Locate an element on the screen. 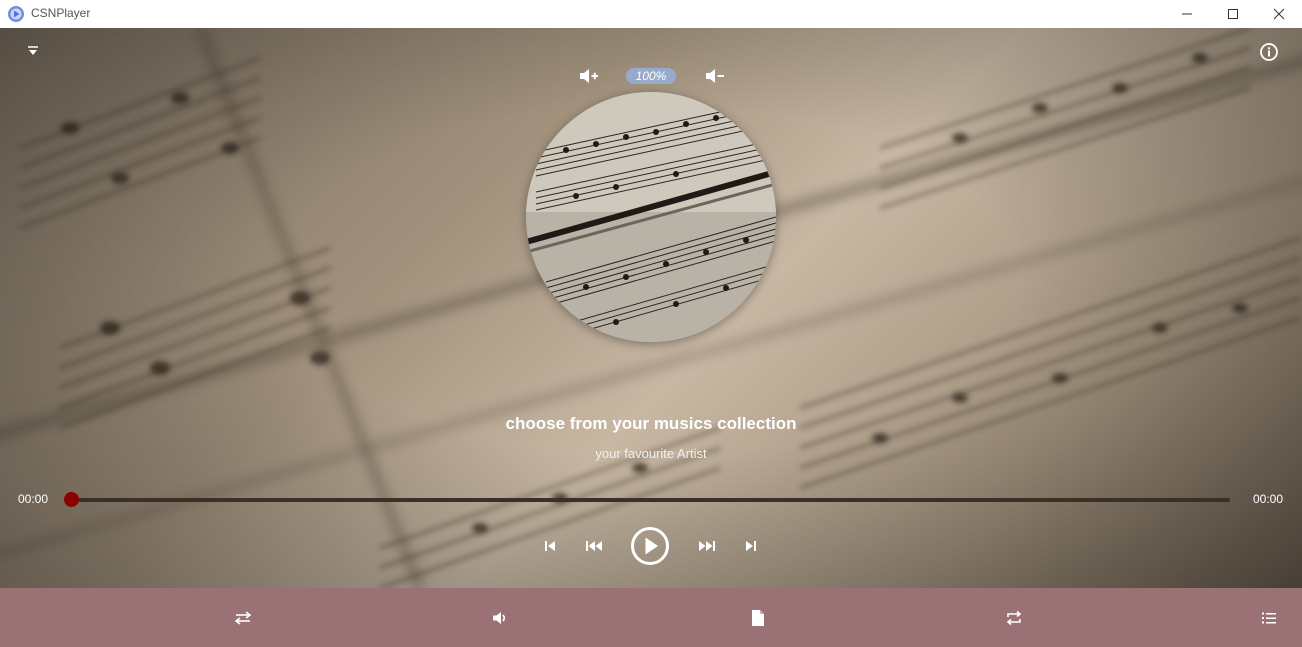 This screenshot has width=1302, height=647. info-button is located at coordinates (1269, 52).